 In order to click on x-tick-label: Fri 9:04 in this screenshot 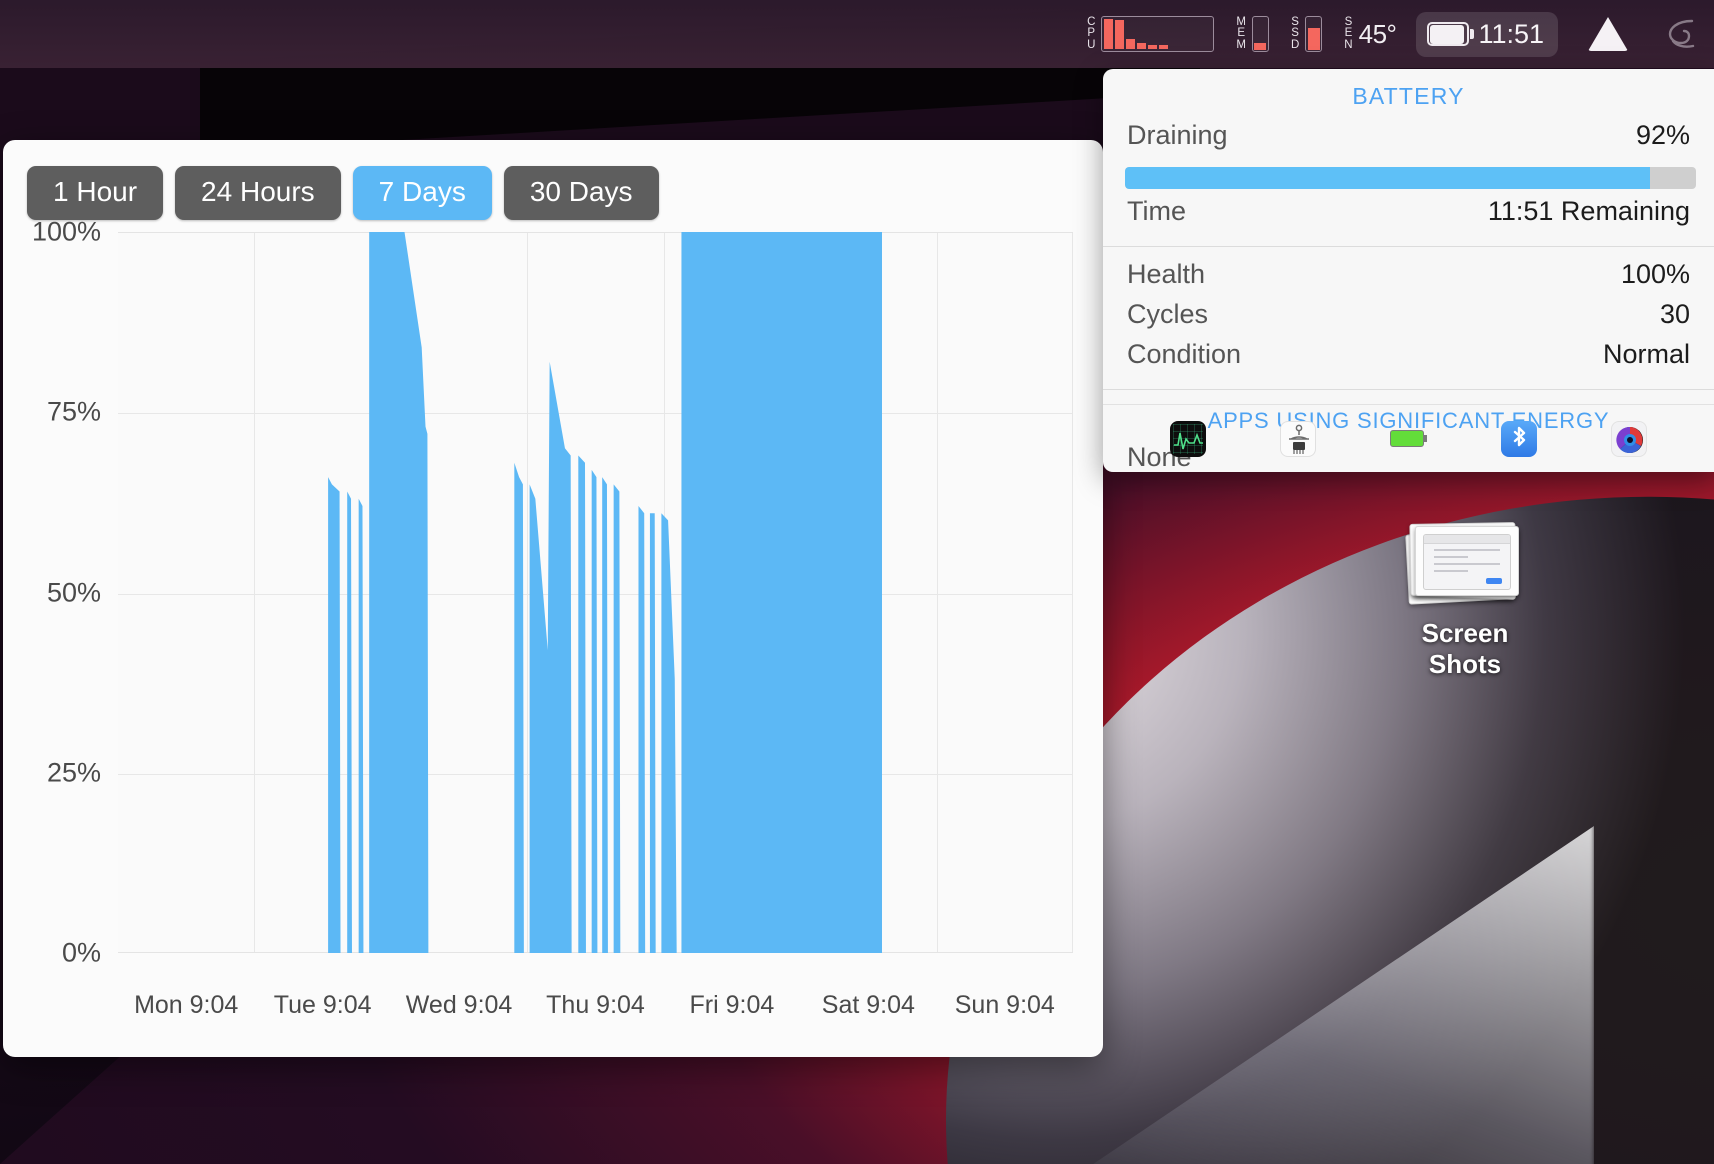, I will do `click(732, 1005)`.